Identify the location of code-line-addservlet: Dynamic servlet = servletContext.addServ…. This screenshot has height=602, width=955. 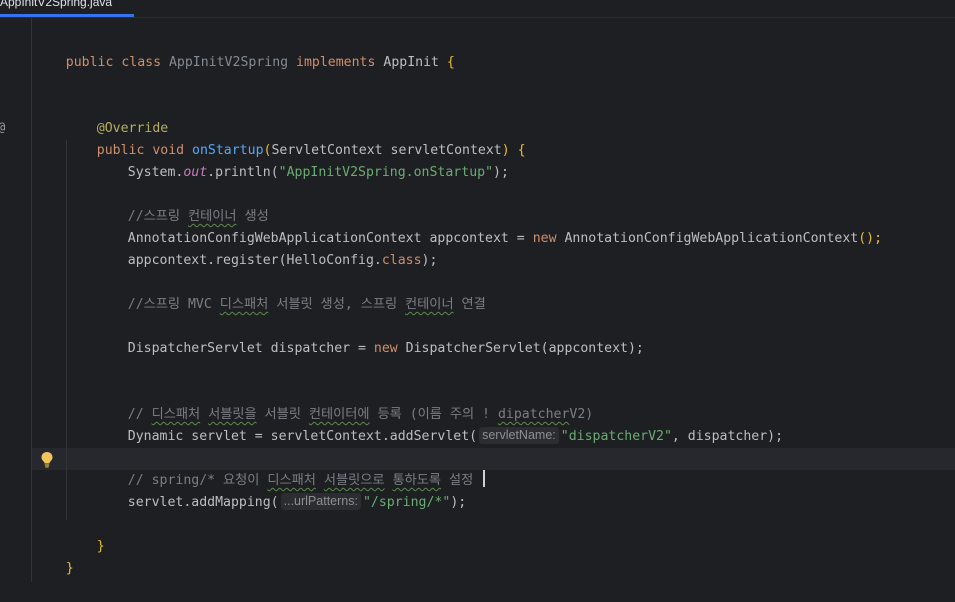
(455, 435).